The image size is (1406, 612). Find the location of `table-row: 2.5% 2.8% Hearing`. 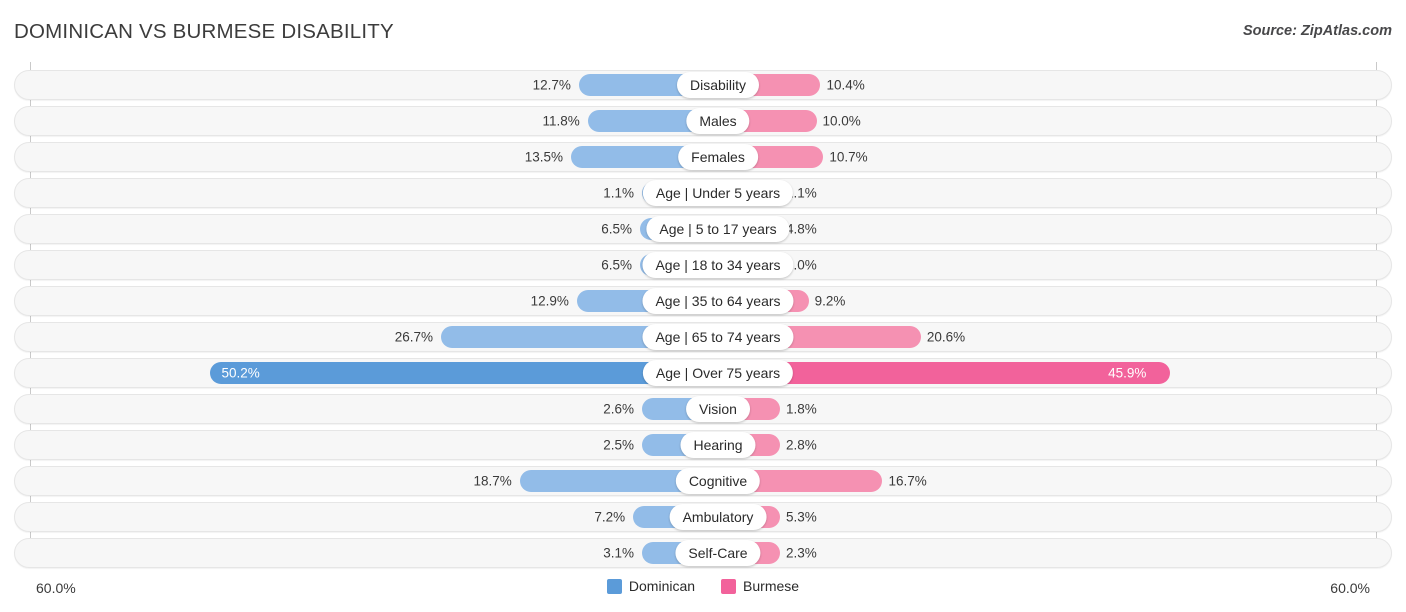

table-row: 2.5% 2.8% Hearing is located at coordinates (703, 445).